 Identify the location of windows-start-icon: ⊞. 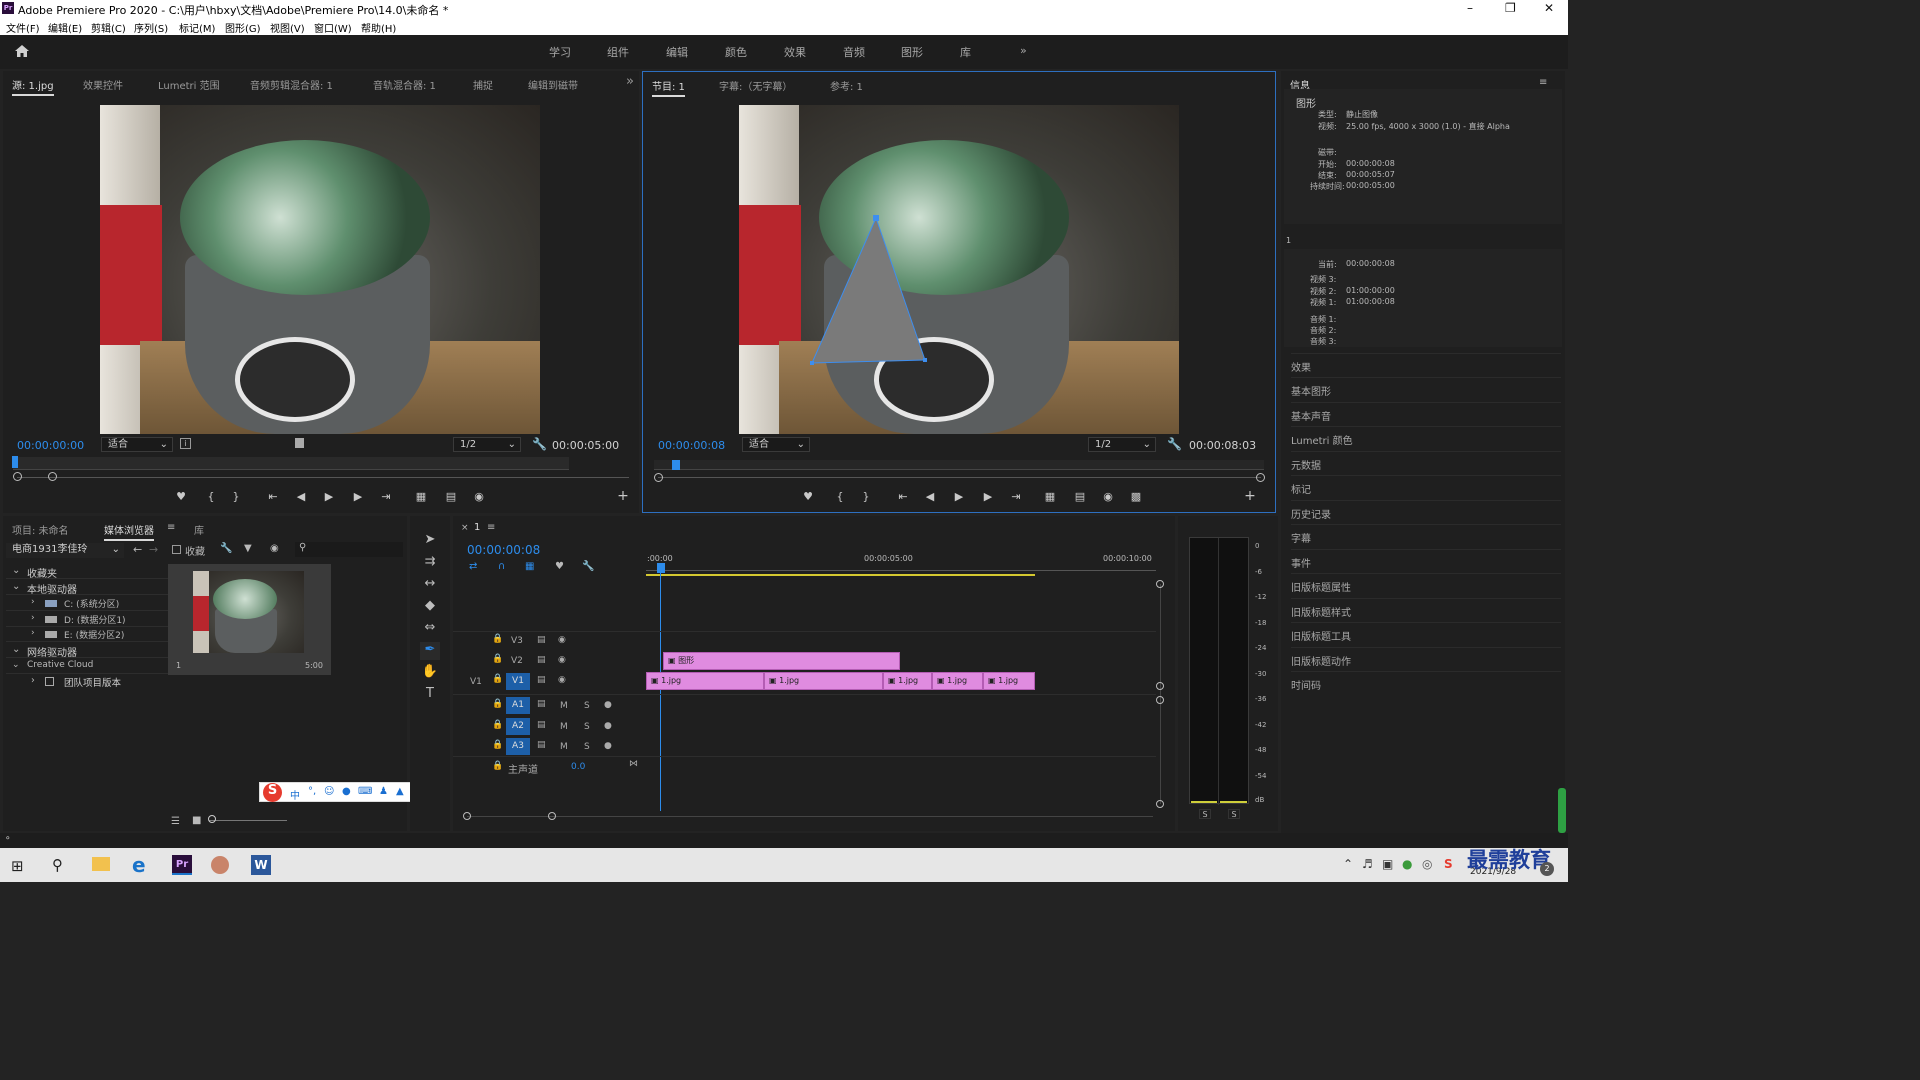
(17, 866).